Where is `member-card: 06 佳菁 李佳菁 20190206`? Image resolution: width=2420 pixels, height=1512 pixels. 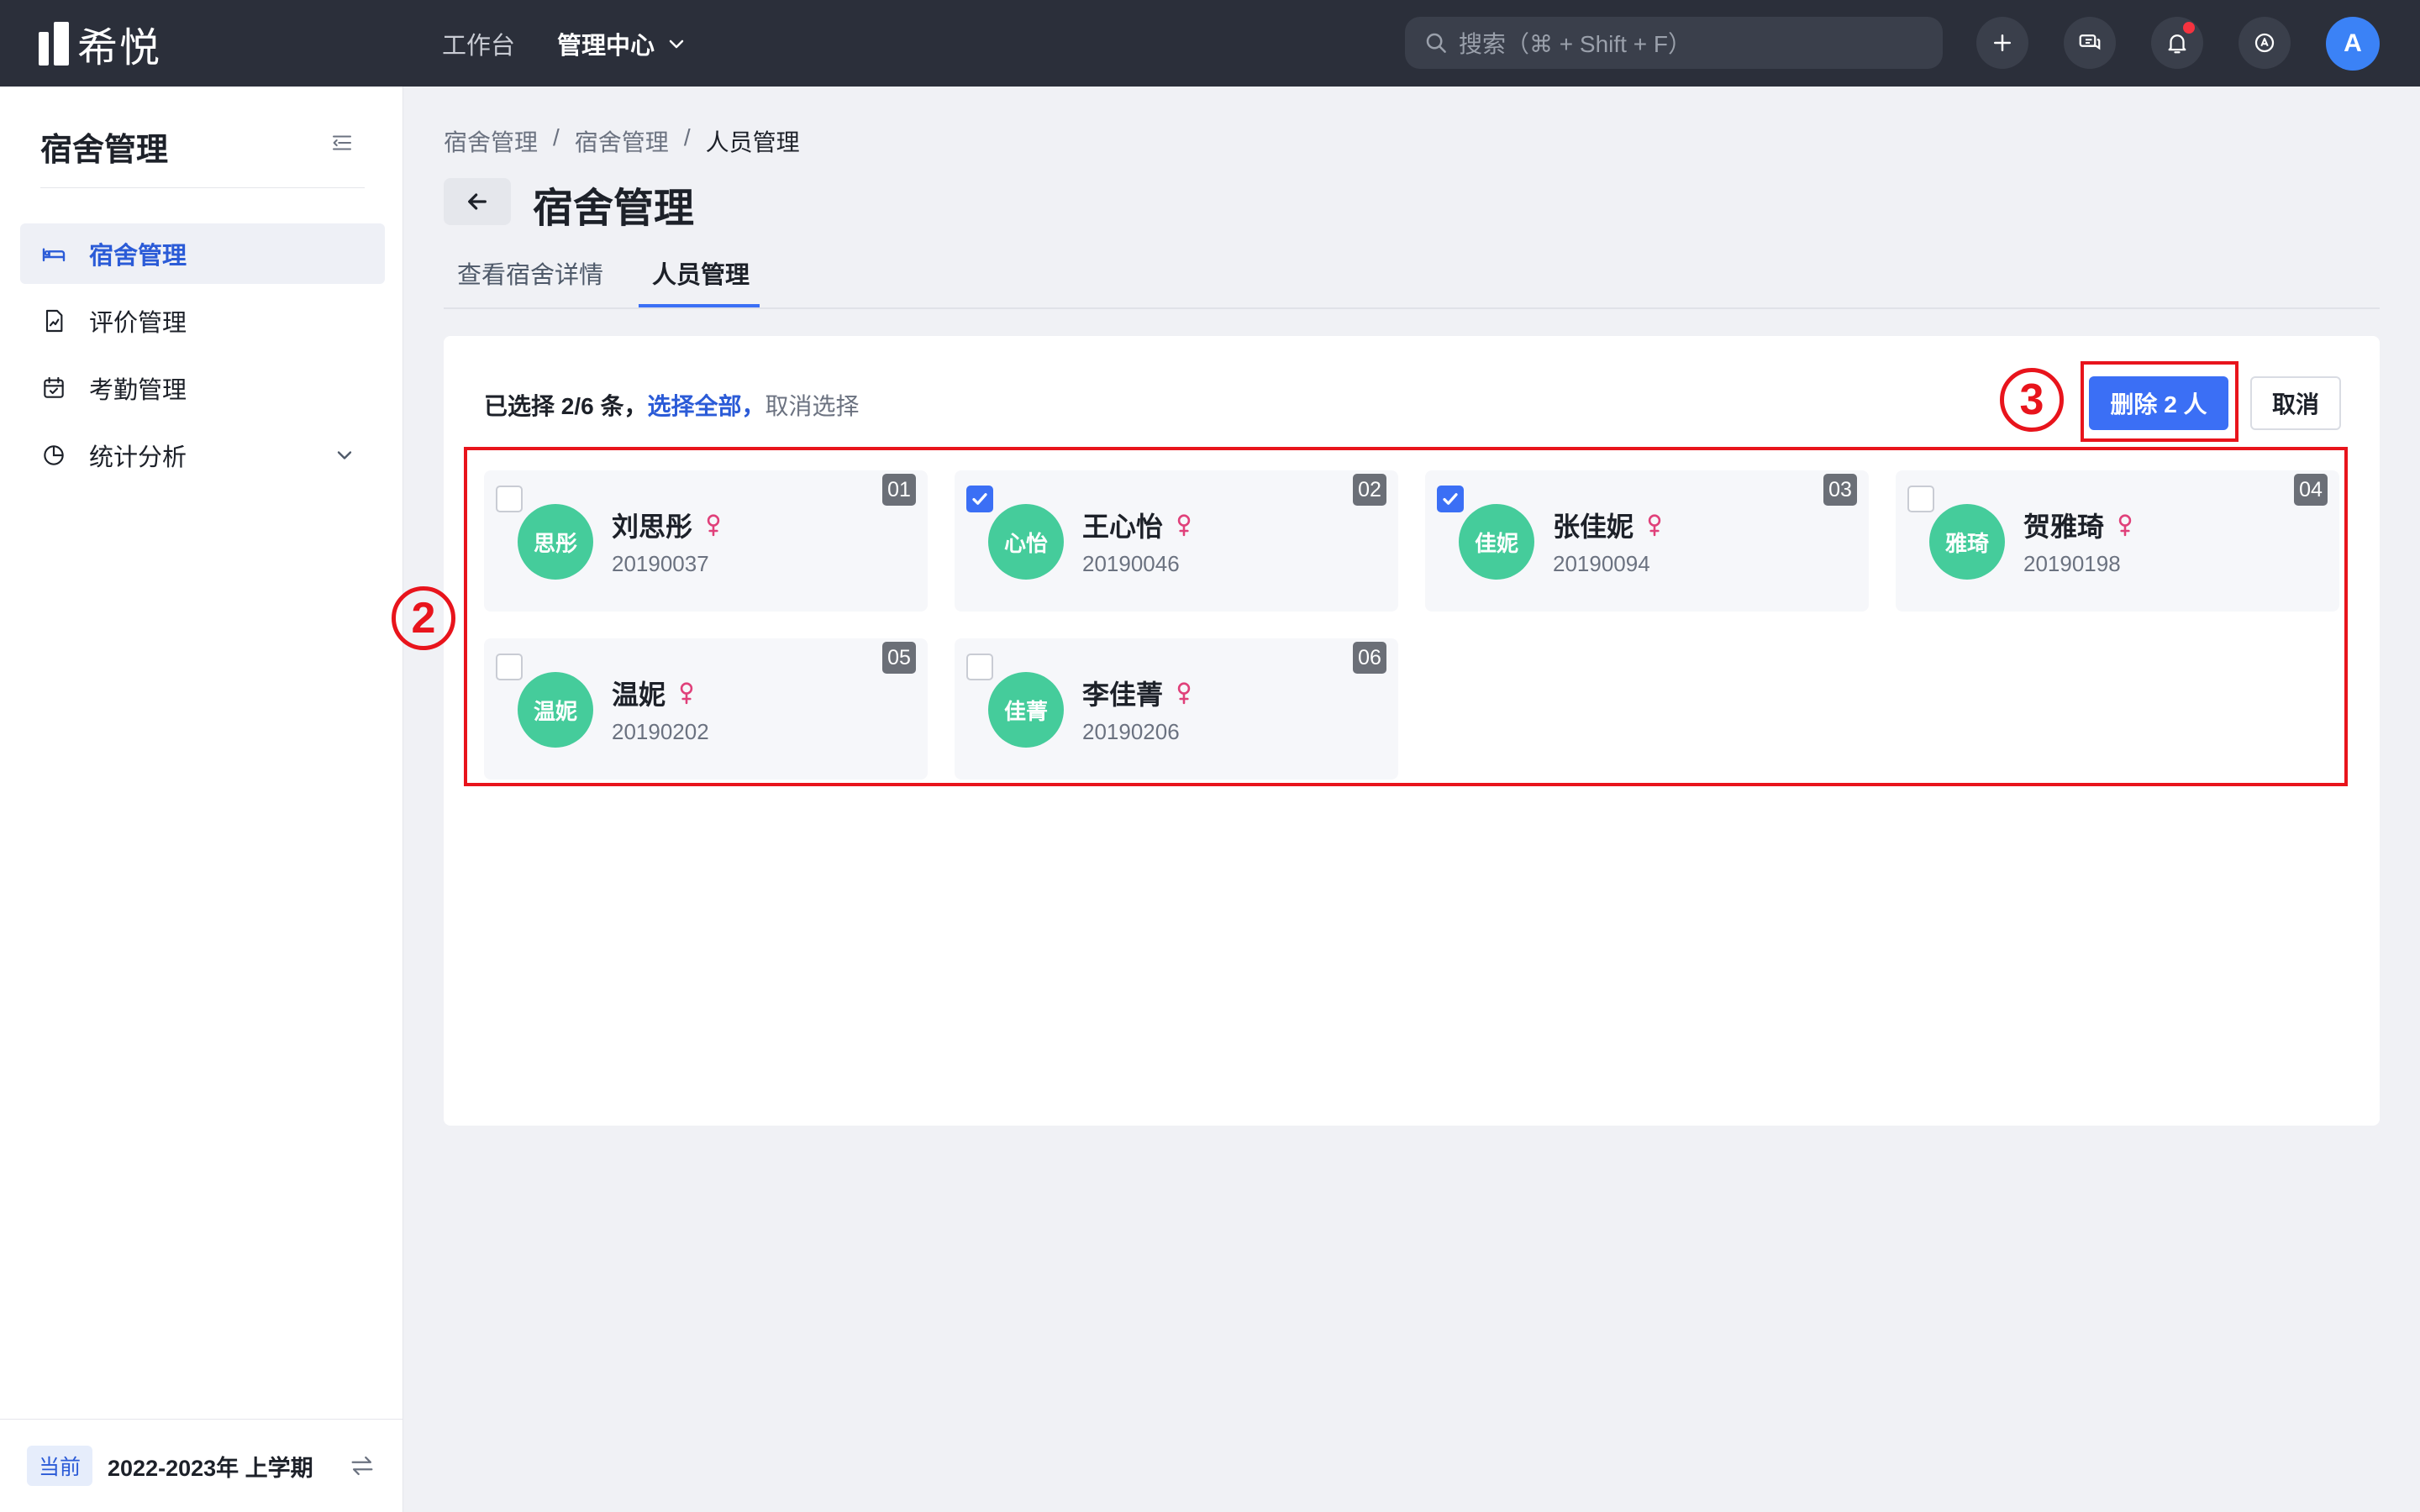
member-card: 06 佳菁 李佳菁 20190206 is located at coordinates (1176, 709).